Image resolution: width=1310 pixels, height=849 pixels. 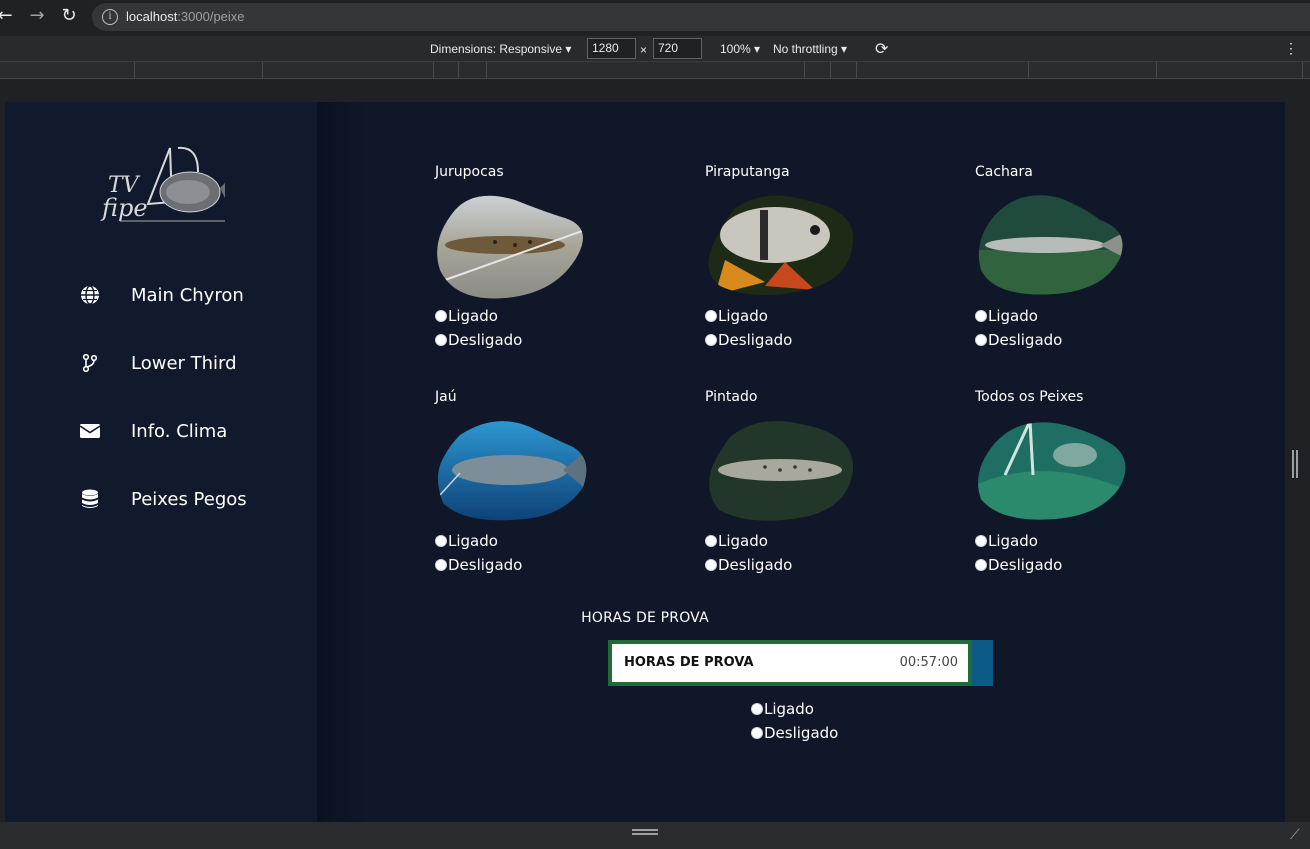 I want to click on fish-name: Piraputanga, so click(x=747, y=172).